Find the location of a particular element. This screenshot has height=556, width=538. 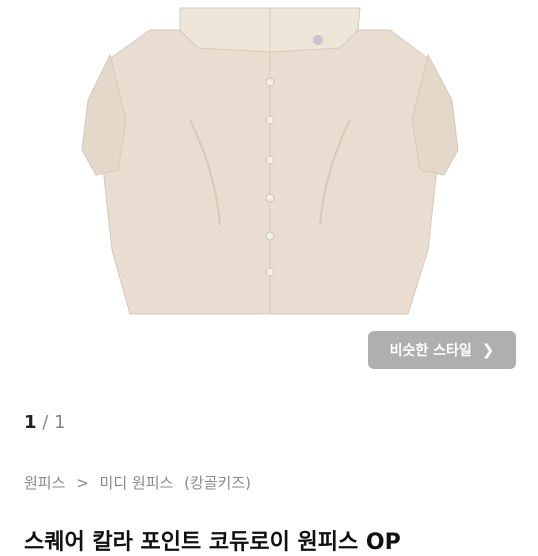

product-title: 스퀘어 칼라 포인트 코듀로이 원피스 OP is located at coordinates (212, 542).